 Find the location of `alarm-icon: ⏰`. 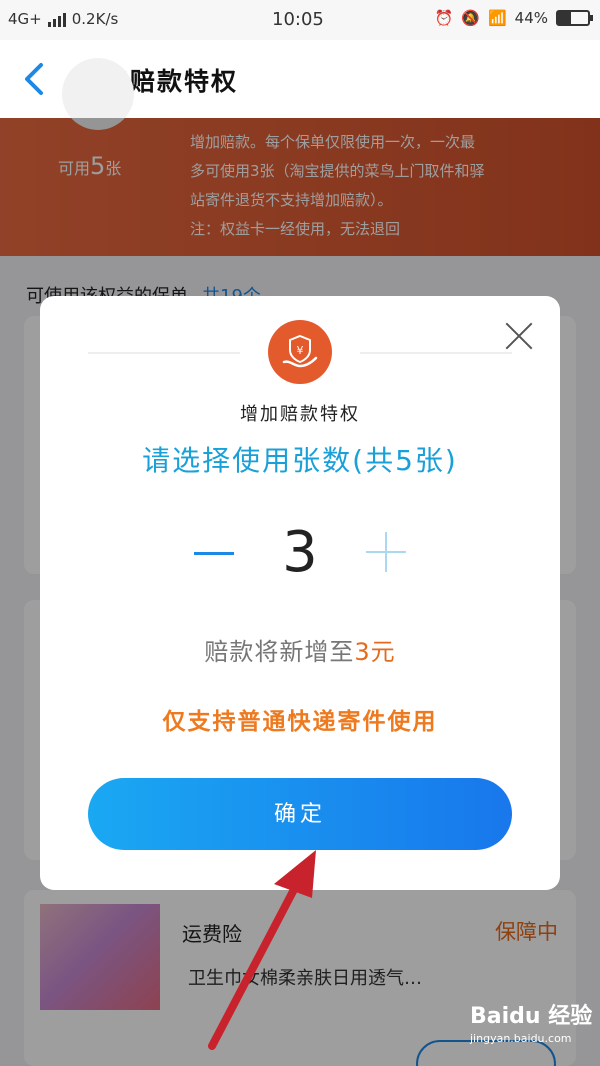

alarm-icon: ⏰ is located at coordinates (444, 18).